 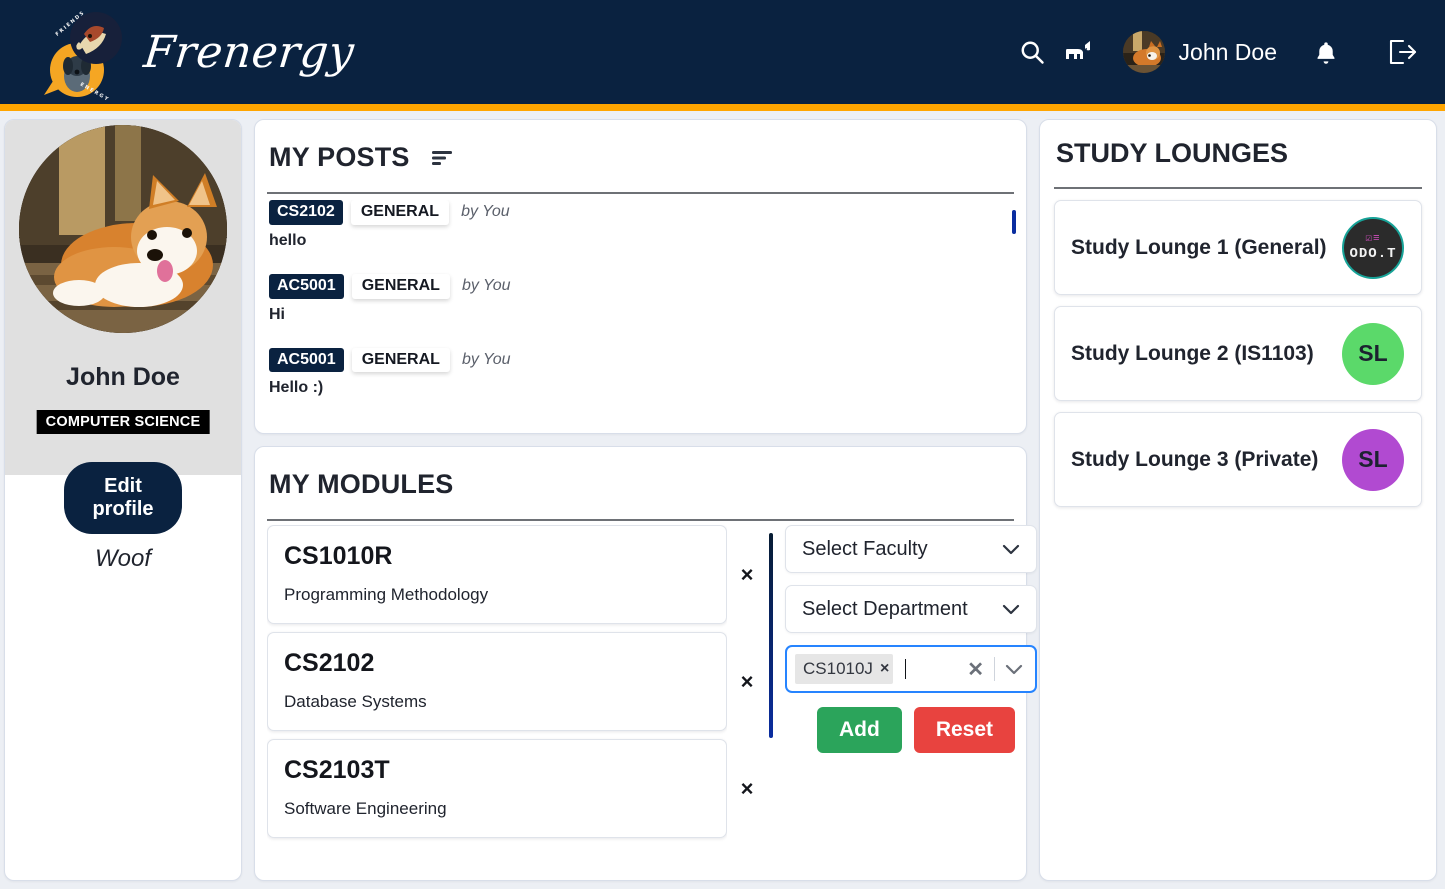 What do you see at coordinates (722, 107) in the screenshot?
I see `navbar-accent-bar` at bounding box center [722, 107].